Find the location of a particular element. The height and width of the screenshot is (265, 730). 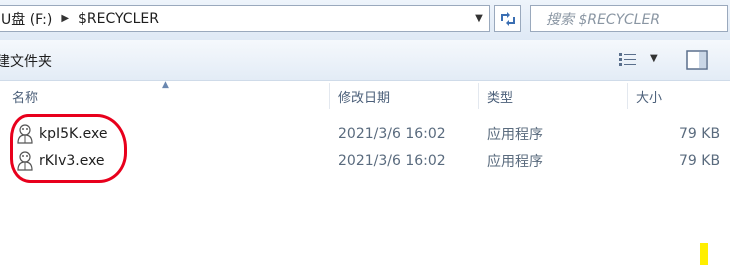

refresh-icon is located at coordinates (507, 18).